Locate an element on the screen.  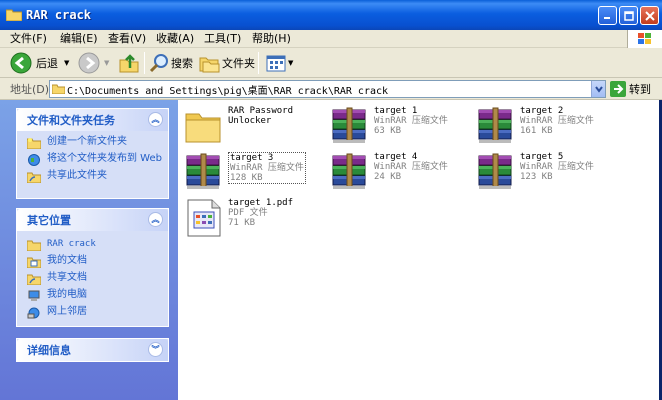
file-size: 63 KB is located at coordinates (388, 131).